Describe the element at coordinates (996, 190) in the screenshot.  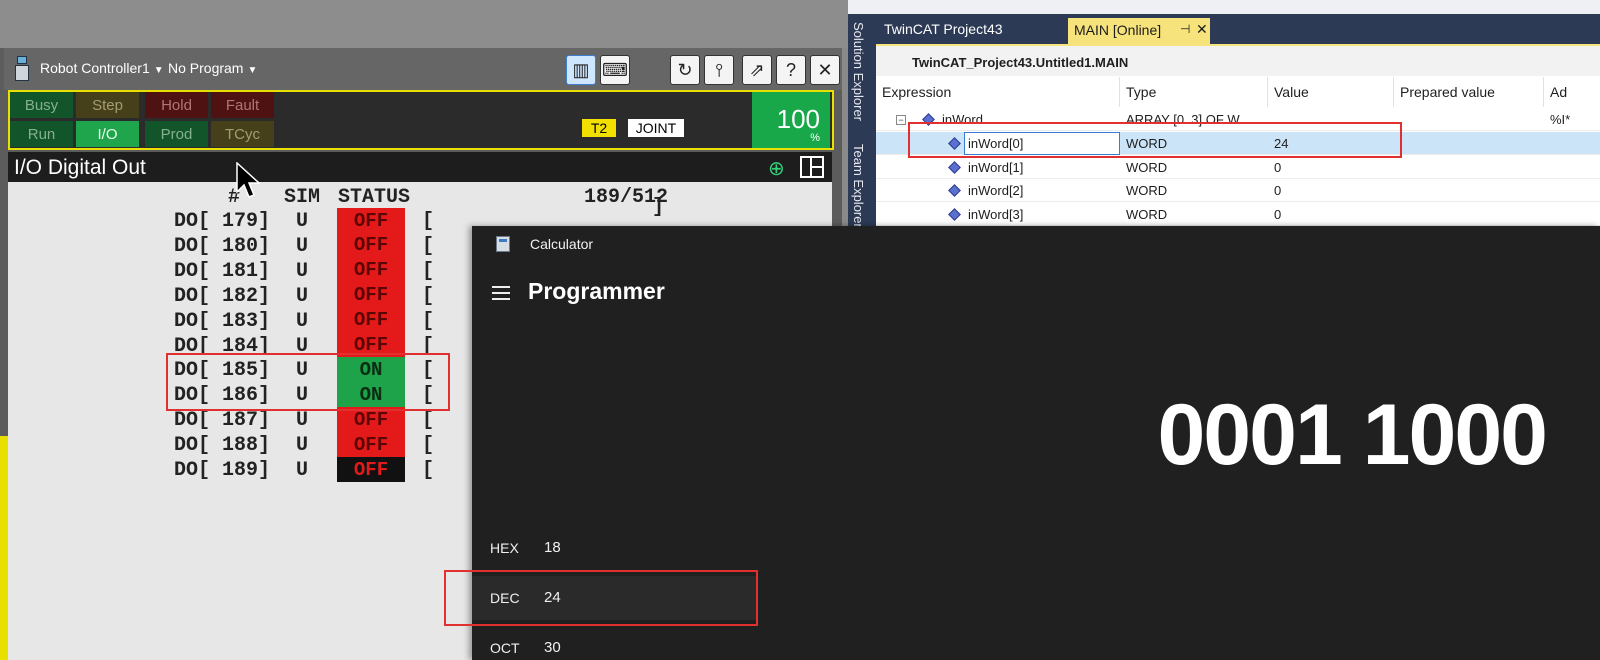
I see `expression-cell: inWord[2]` at that location.